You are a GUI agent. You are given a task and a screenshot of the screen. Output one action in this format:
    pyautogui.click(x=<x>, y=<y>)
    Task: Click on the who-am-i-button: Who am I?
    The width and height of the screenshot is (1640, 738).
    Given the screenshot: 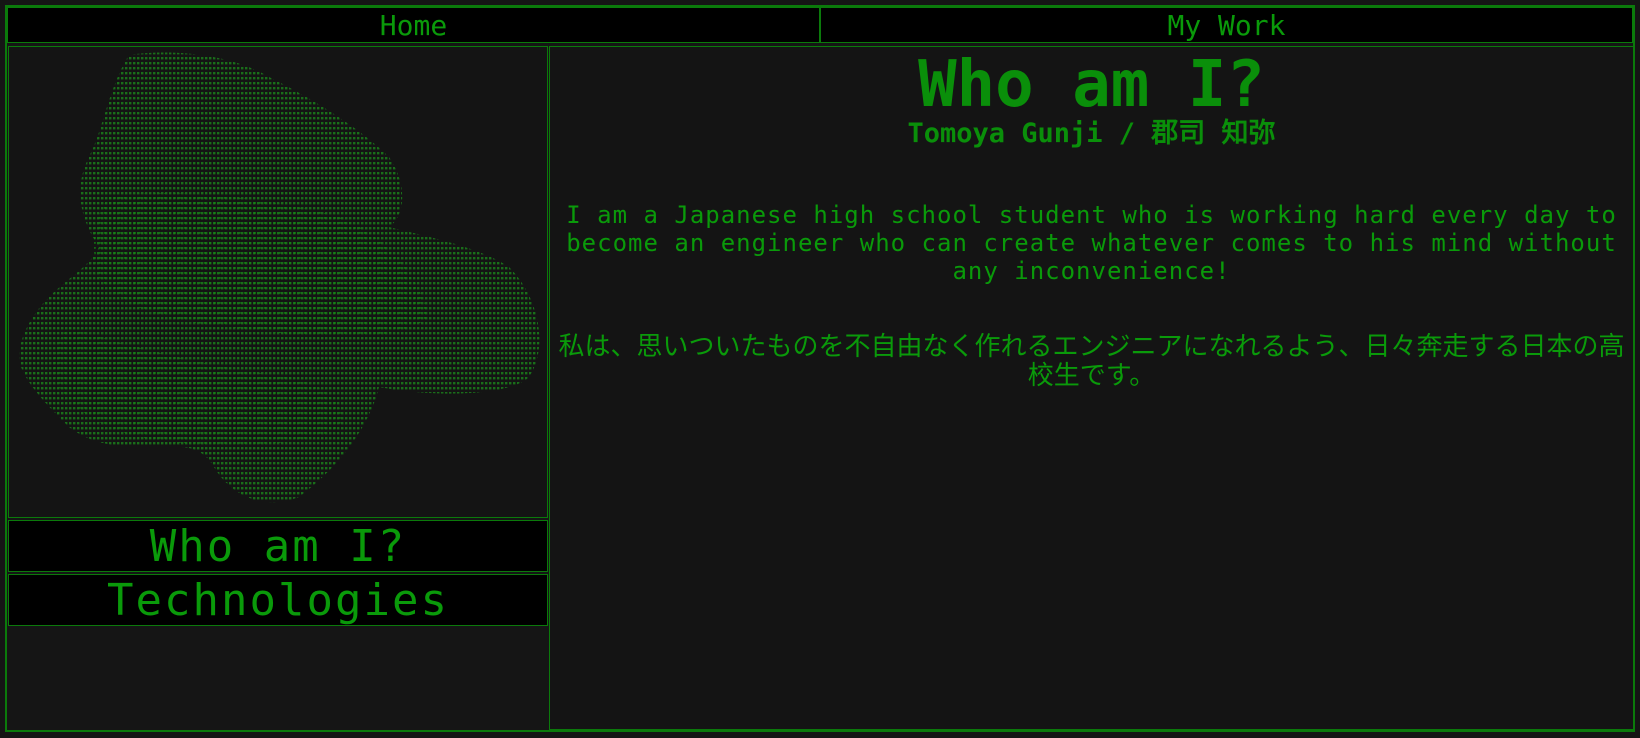 What is the action you would take?
    pyautogui.click(x=278, y=546)
    